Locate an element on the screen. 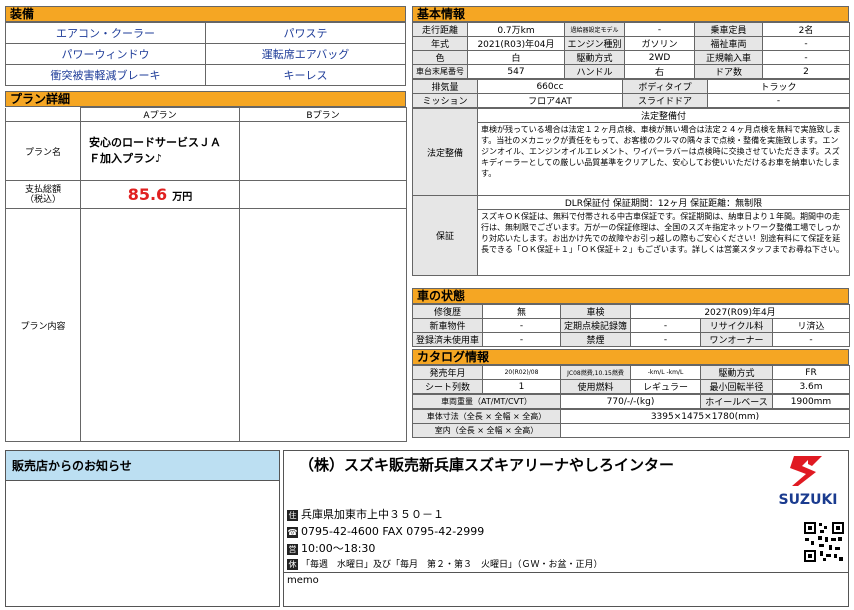 The image size is (854, 610). hours-row: 営 10:00～18:30 is located at coordinates (445, 548).